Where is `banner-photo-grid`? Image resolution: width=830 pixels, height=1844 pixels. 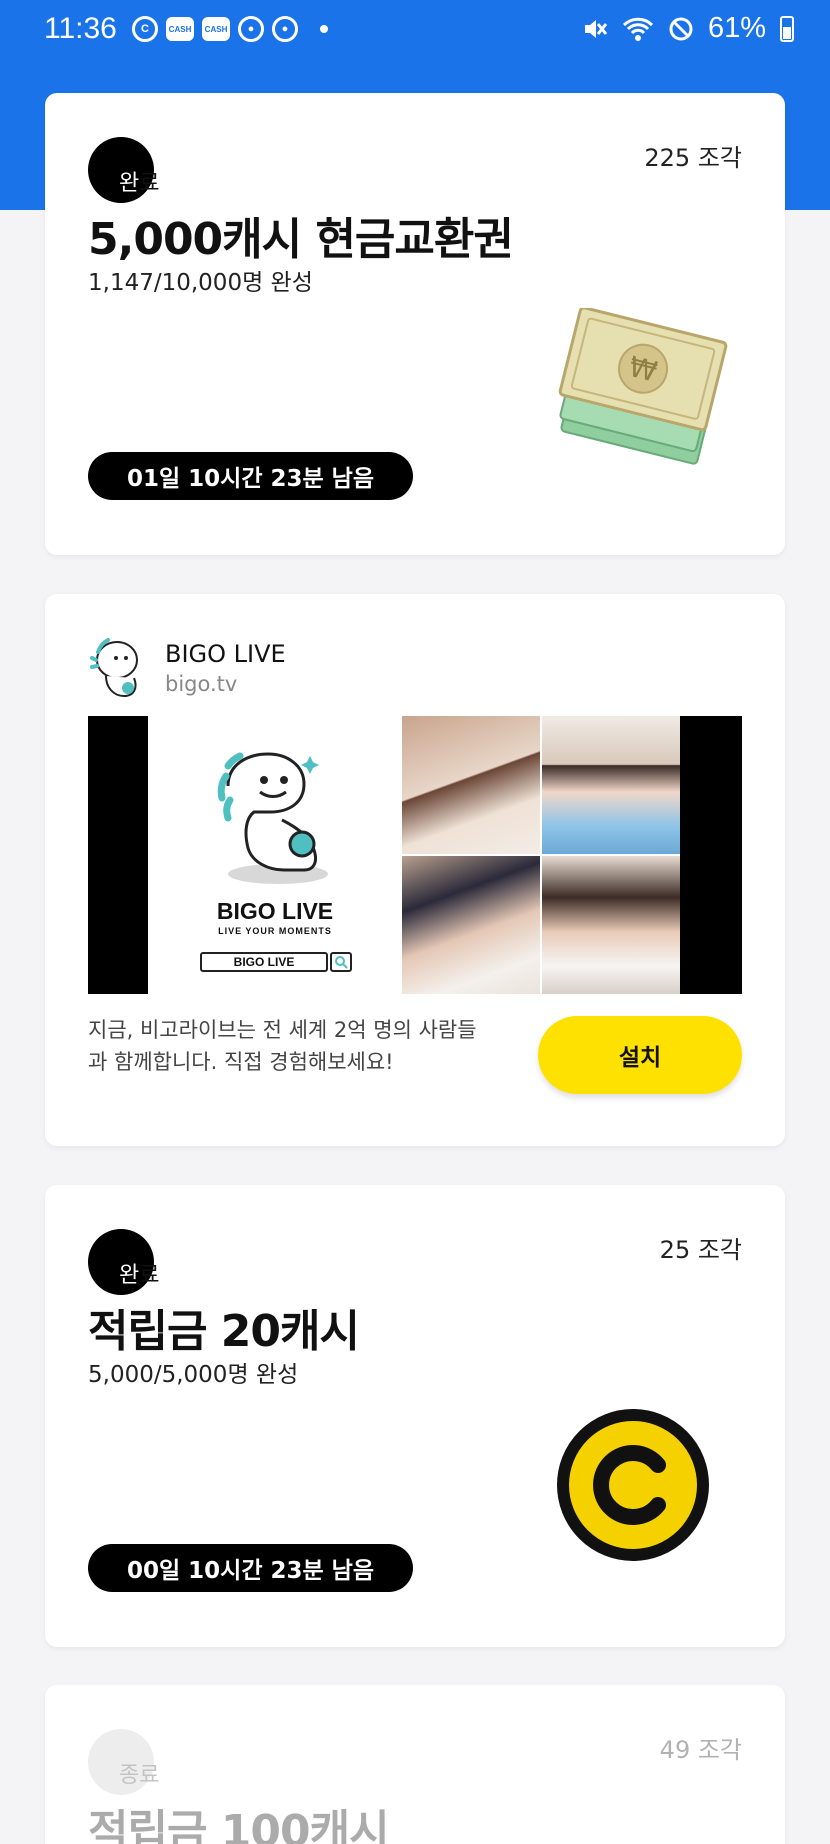 banner-photo-grid is located at coordinates (541, 855).